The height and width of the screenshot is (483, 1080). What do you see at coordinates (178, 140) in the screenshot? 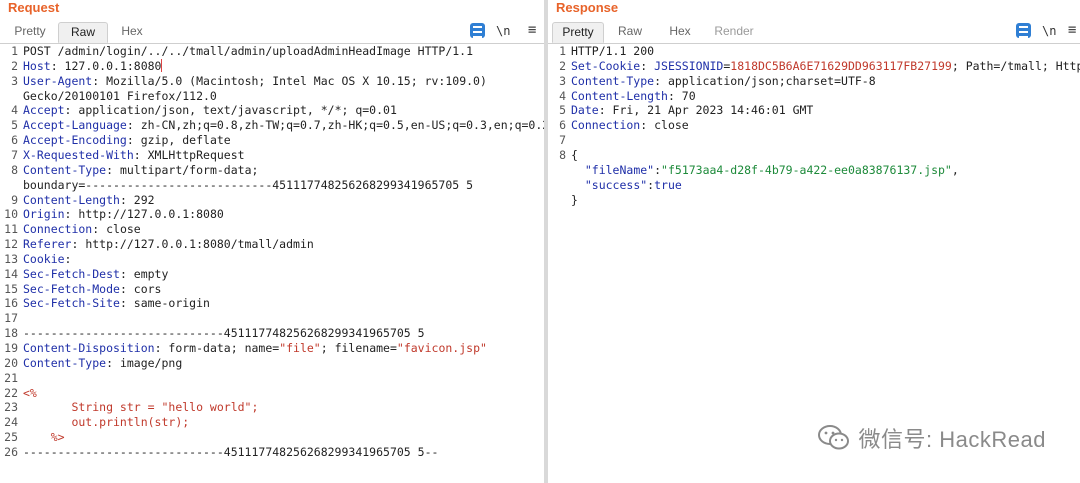
I see `code-token: : gzip, deflate` at bounding box center [178, 140].